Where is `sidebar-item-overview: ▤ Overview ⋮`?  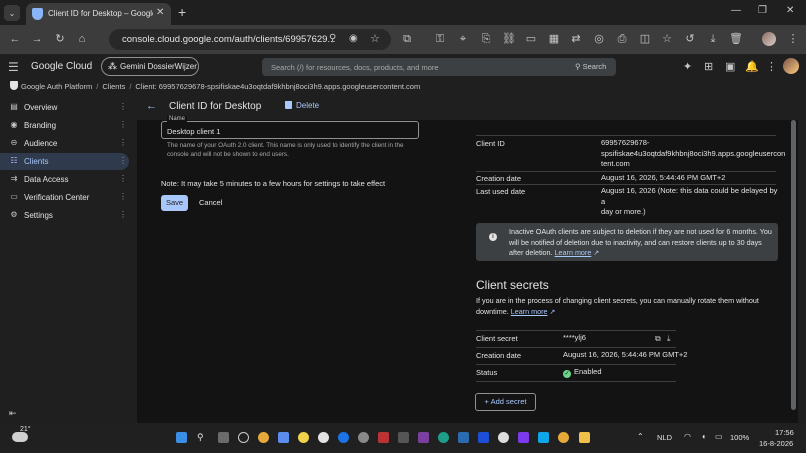
sidebar-item-overview: ▤ Overview ⋮ is located at coordinates (64, 107).